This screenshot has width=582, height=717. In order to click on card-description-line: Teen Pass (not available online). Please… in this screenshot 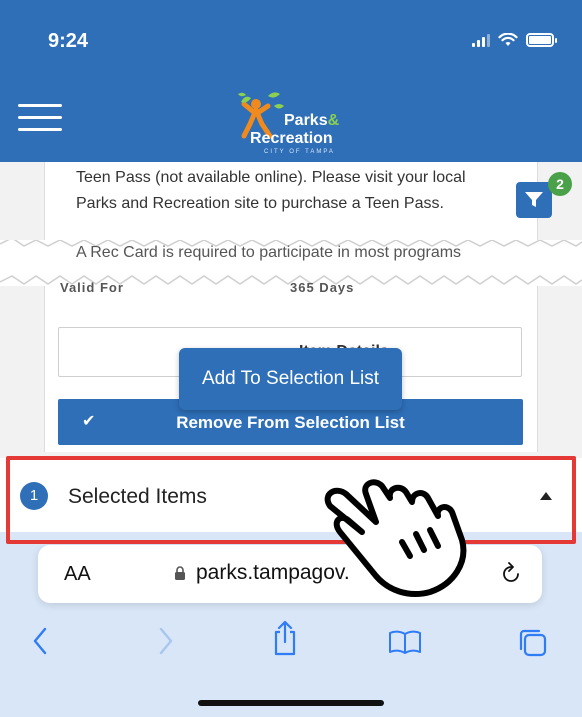, I will do `click(271, 177)`.